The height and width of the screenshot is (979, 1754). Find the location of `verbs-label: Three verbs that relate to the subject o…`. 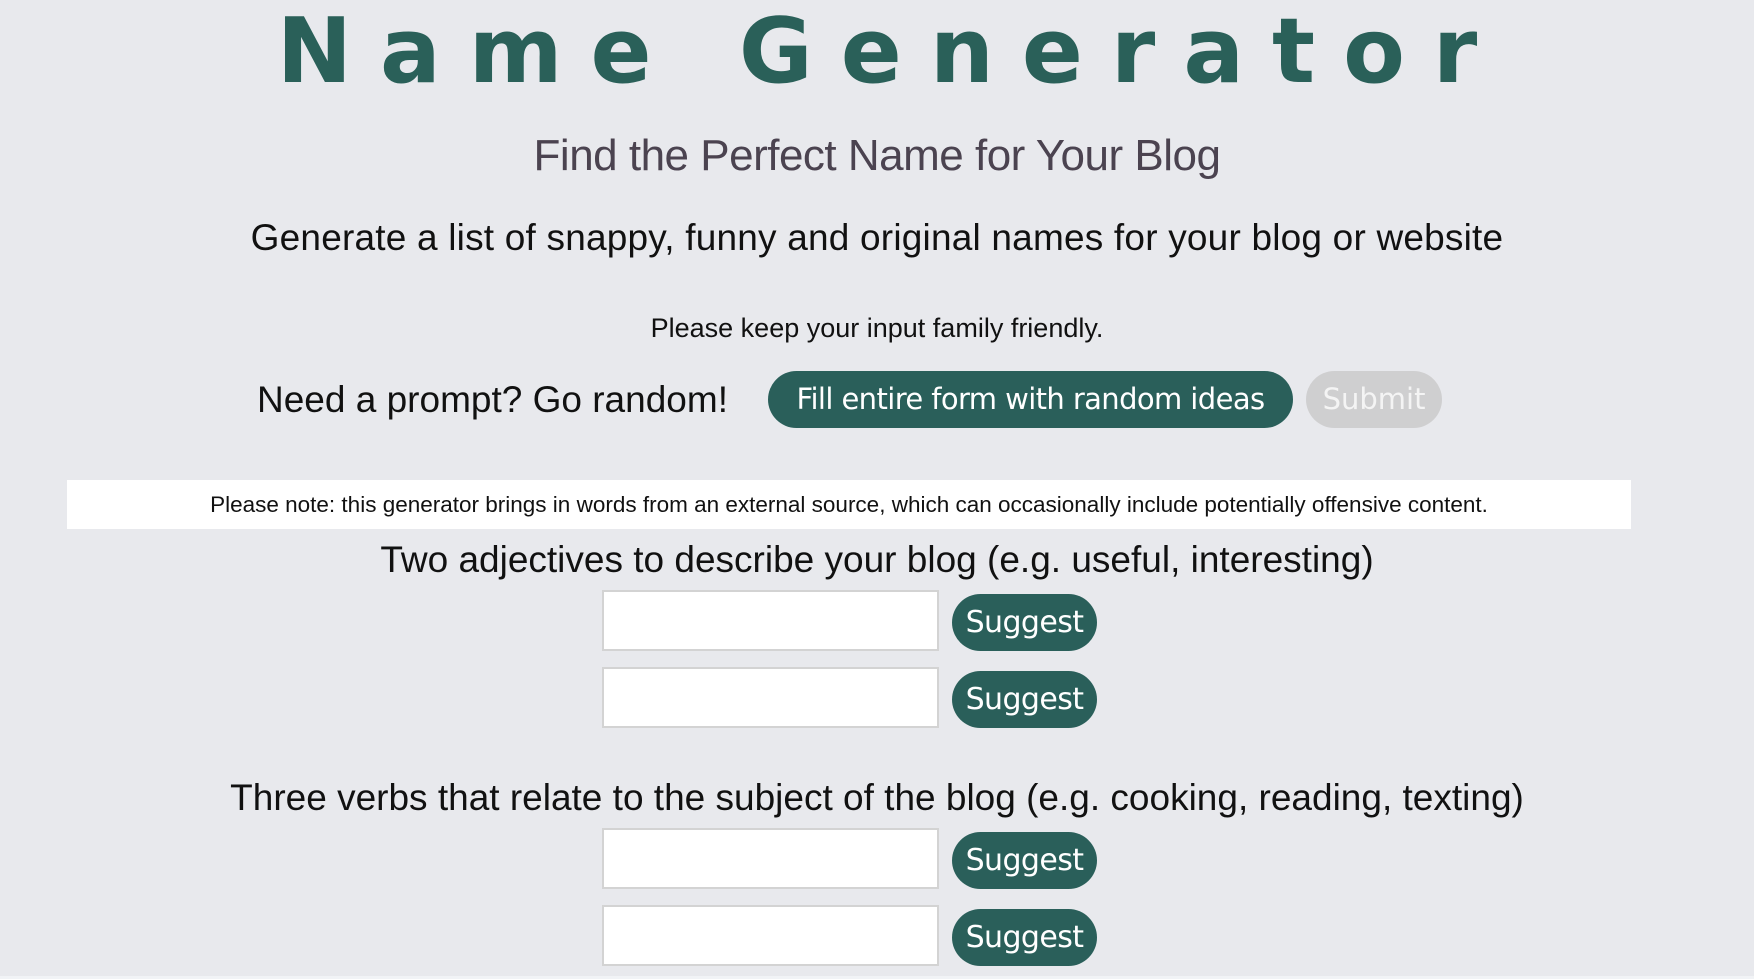

verbs-label: Three verbs that relate to the subject o… is located at coordinates (877, 797).